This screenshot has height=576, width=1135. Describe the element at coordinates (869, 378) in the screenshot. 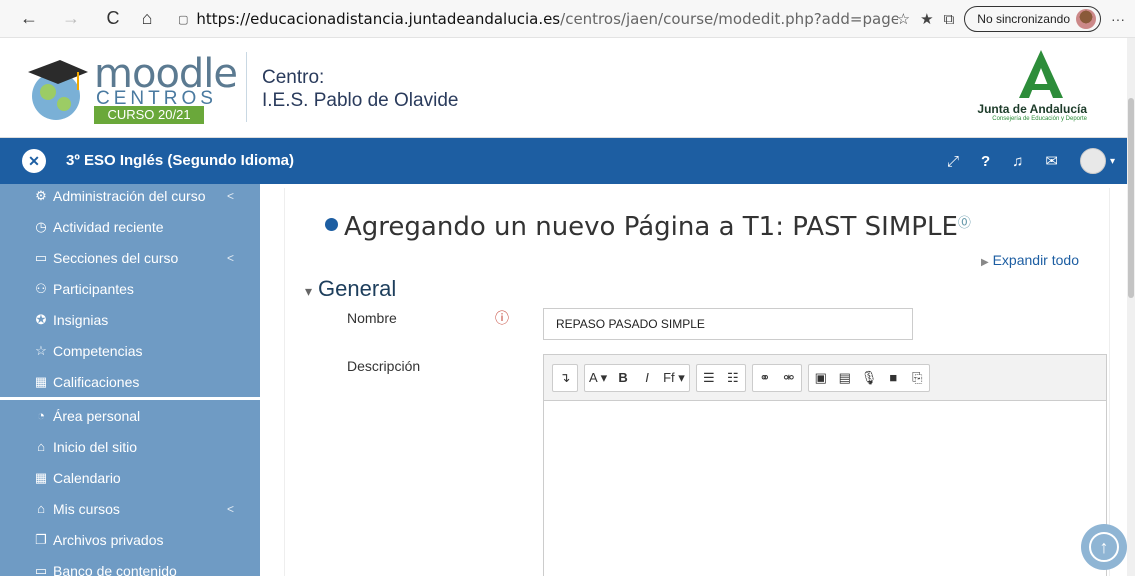

I see `microphone-icon: 🎙` at that location.